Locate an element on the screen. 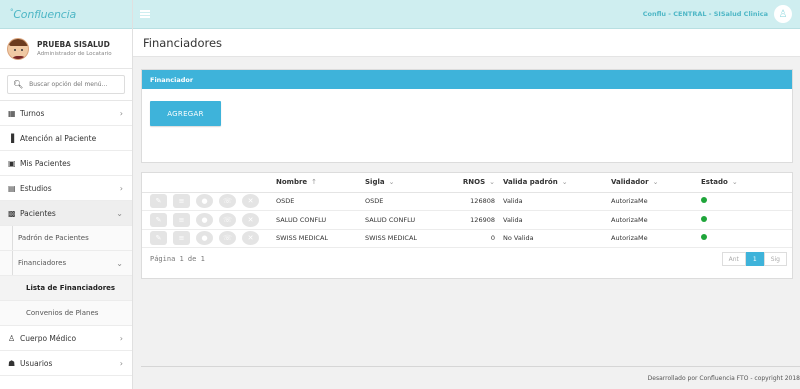 The width and height of the screenshot is (800, 389). sidebar-item-label: Padrón de Pacientes is located at coordinates (53, 238).